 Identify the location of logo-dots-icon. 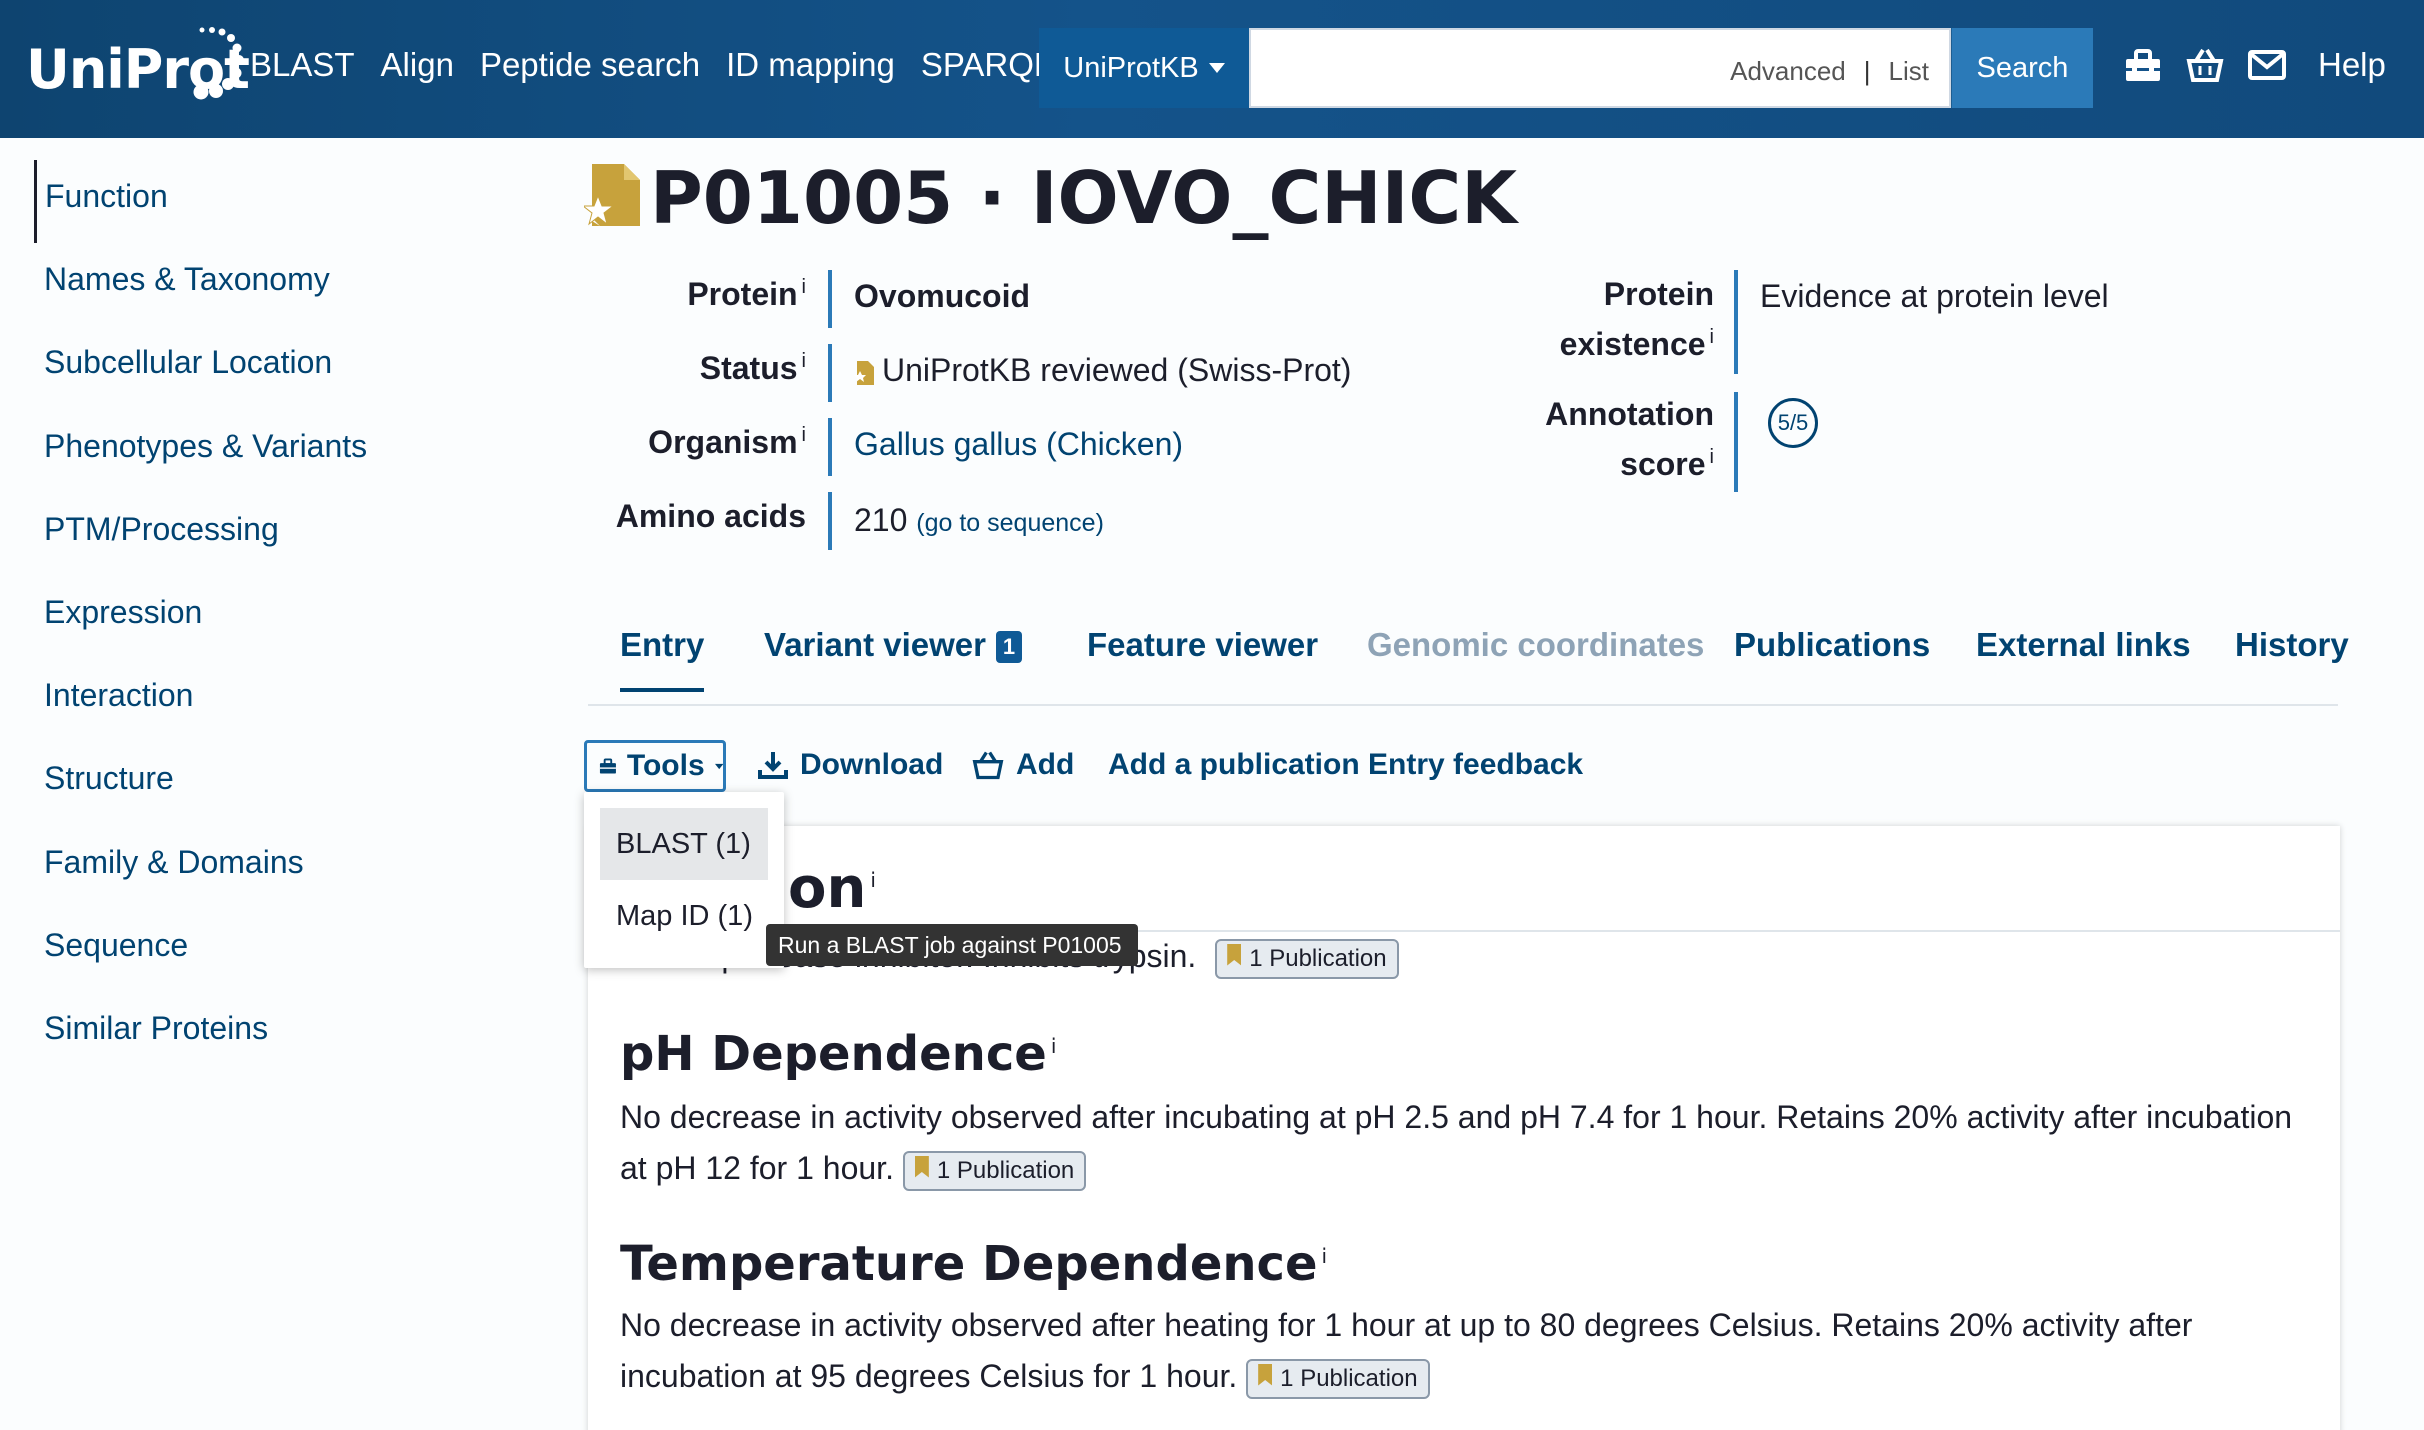
(218, 63).